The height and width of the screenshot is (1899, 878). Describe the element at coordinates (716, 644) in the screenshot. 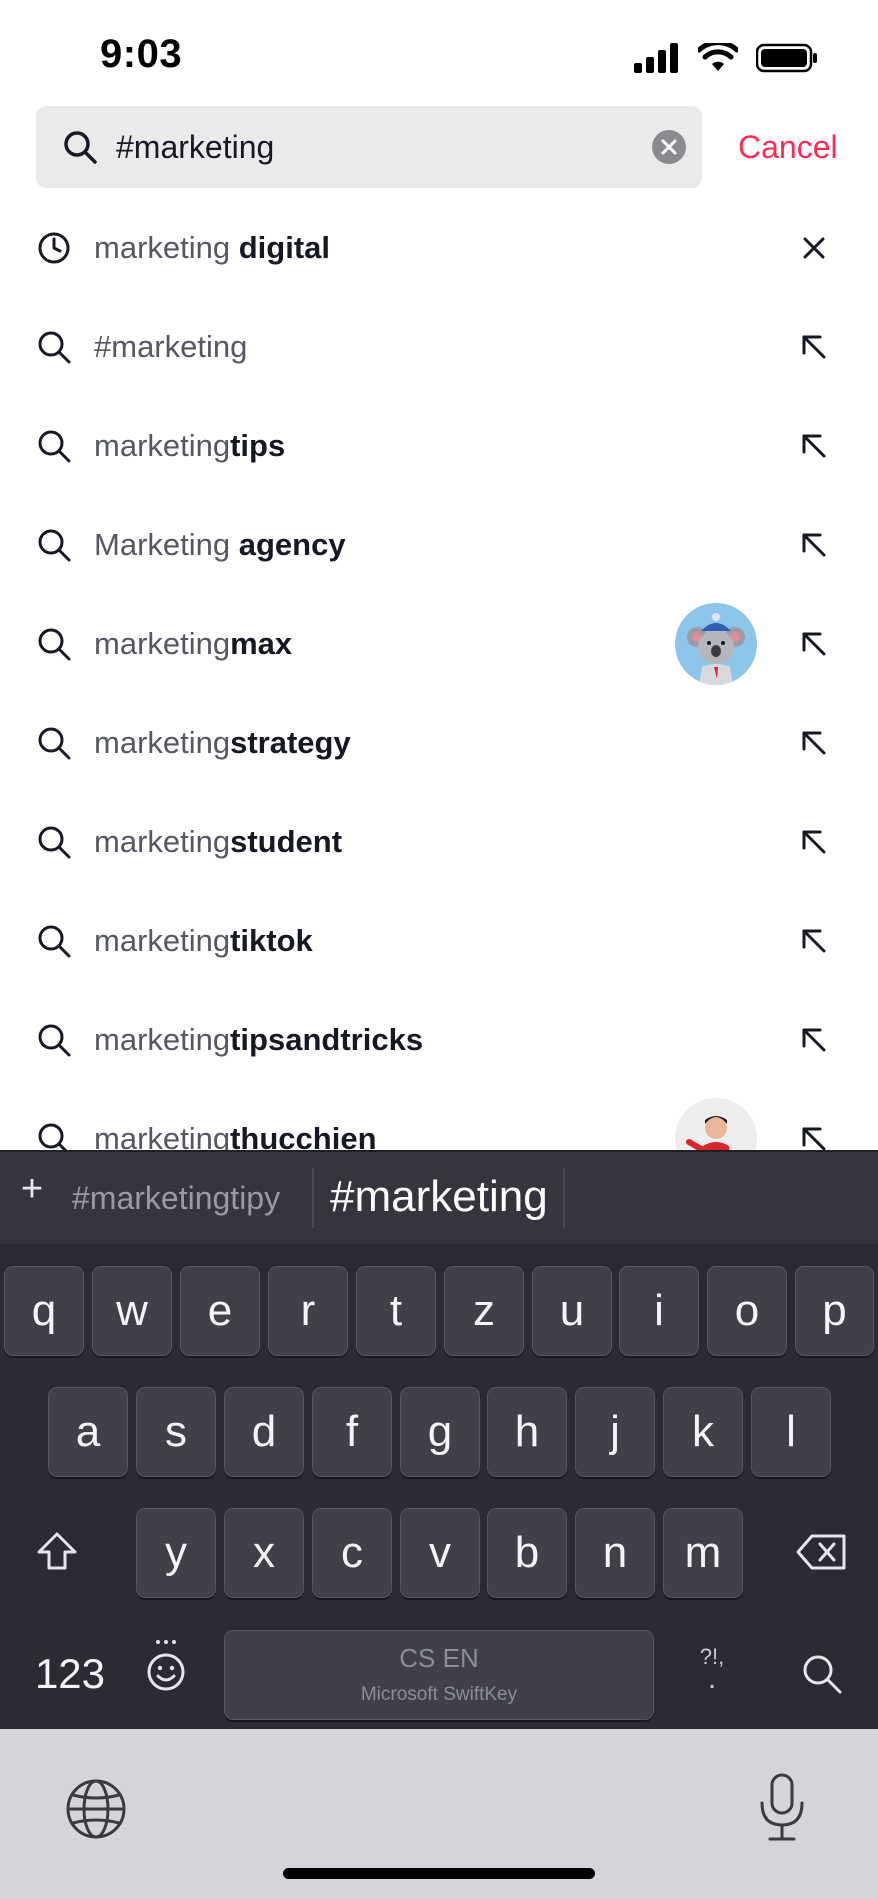

I see `koala-avatar` at that location.